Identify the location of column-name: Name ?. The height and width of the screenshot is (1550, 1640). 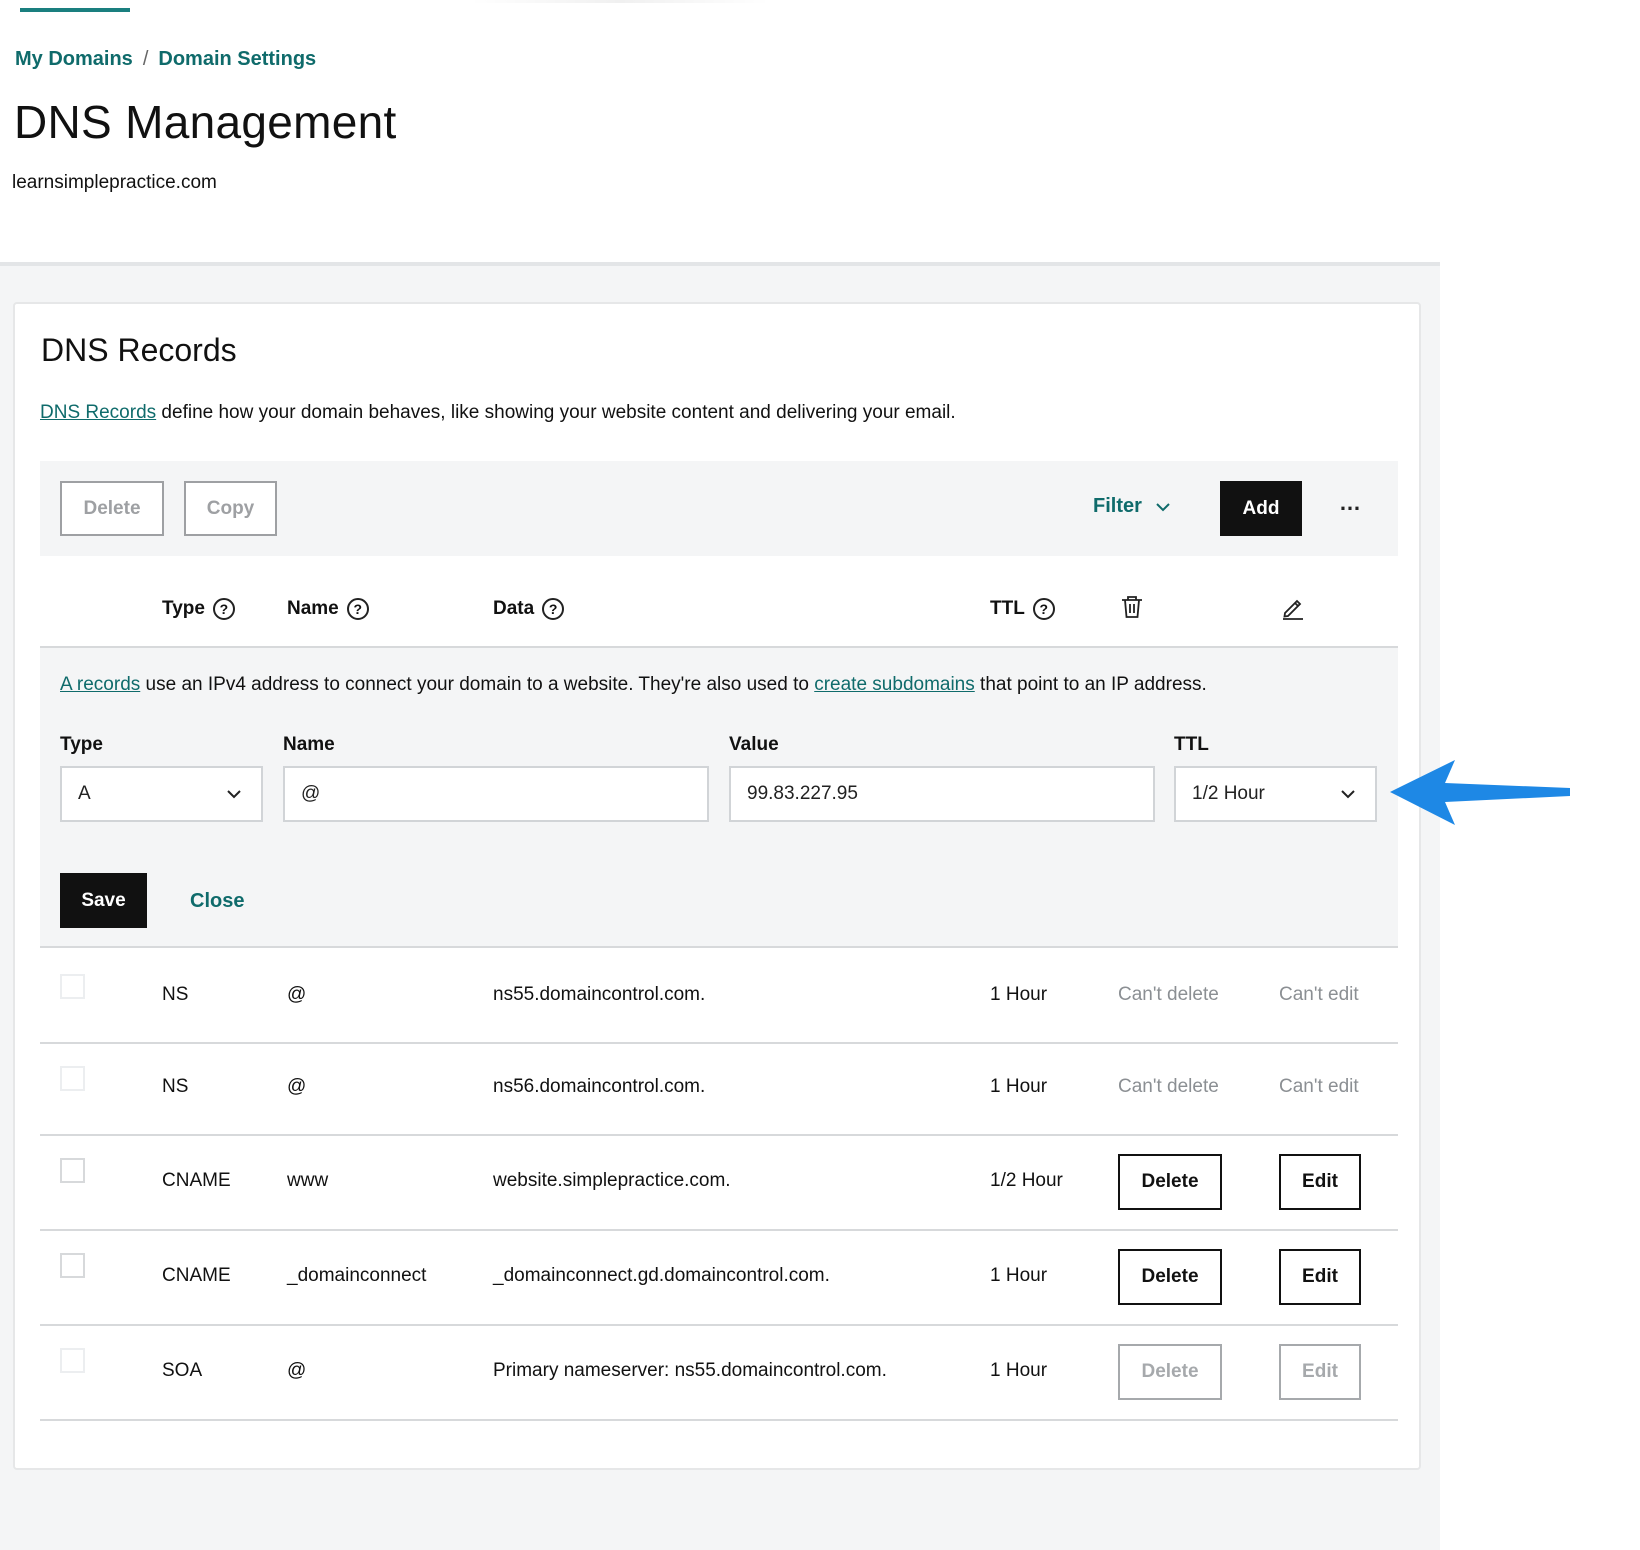
(328, 609).